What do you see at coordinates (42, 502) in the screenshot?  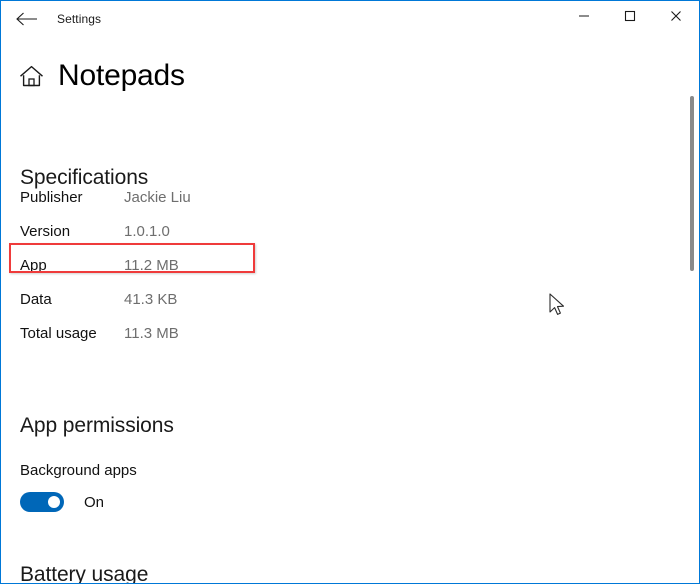 I see `background-apps-toggle` at bounding box center [42, 502].